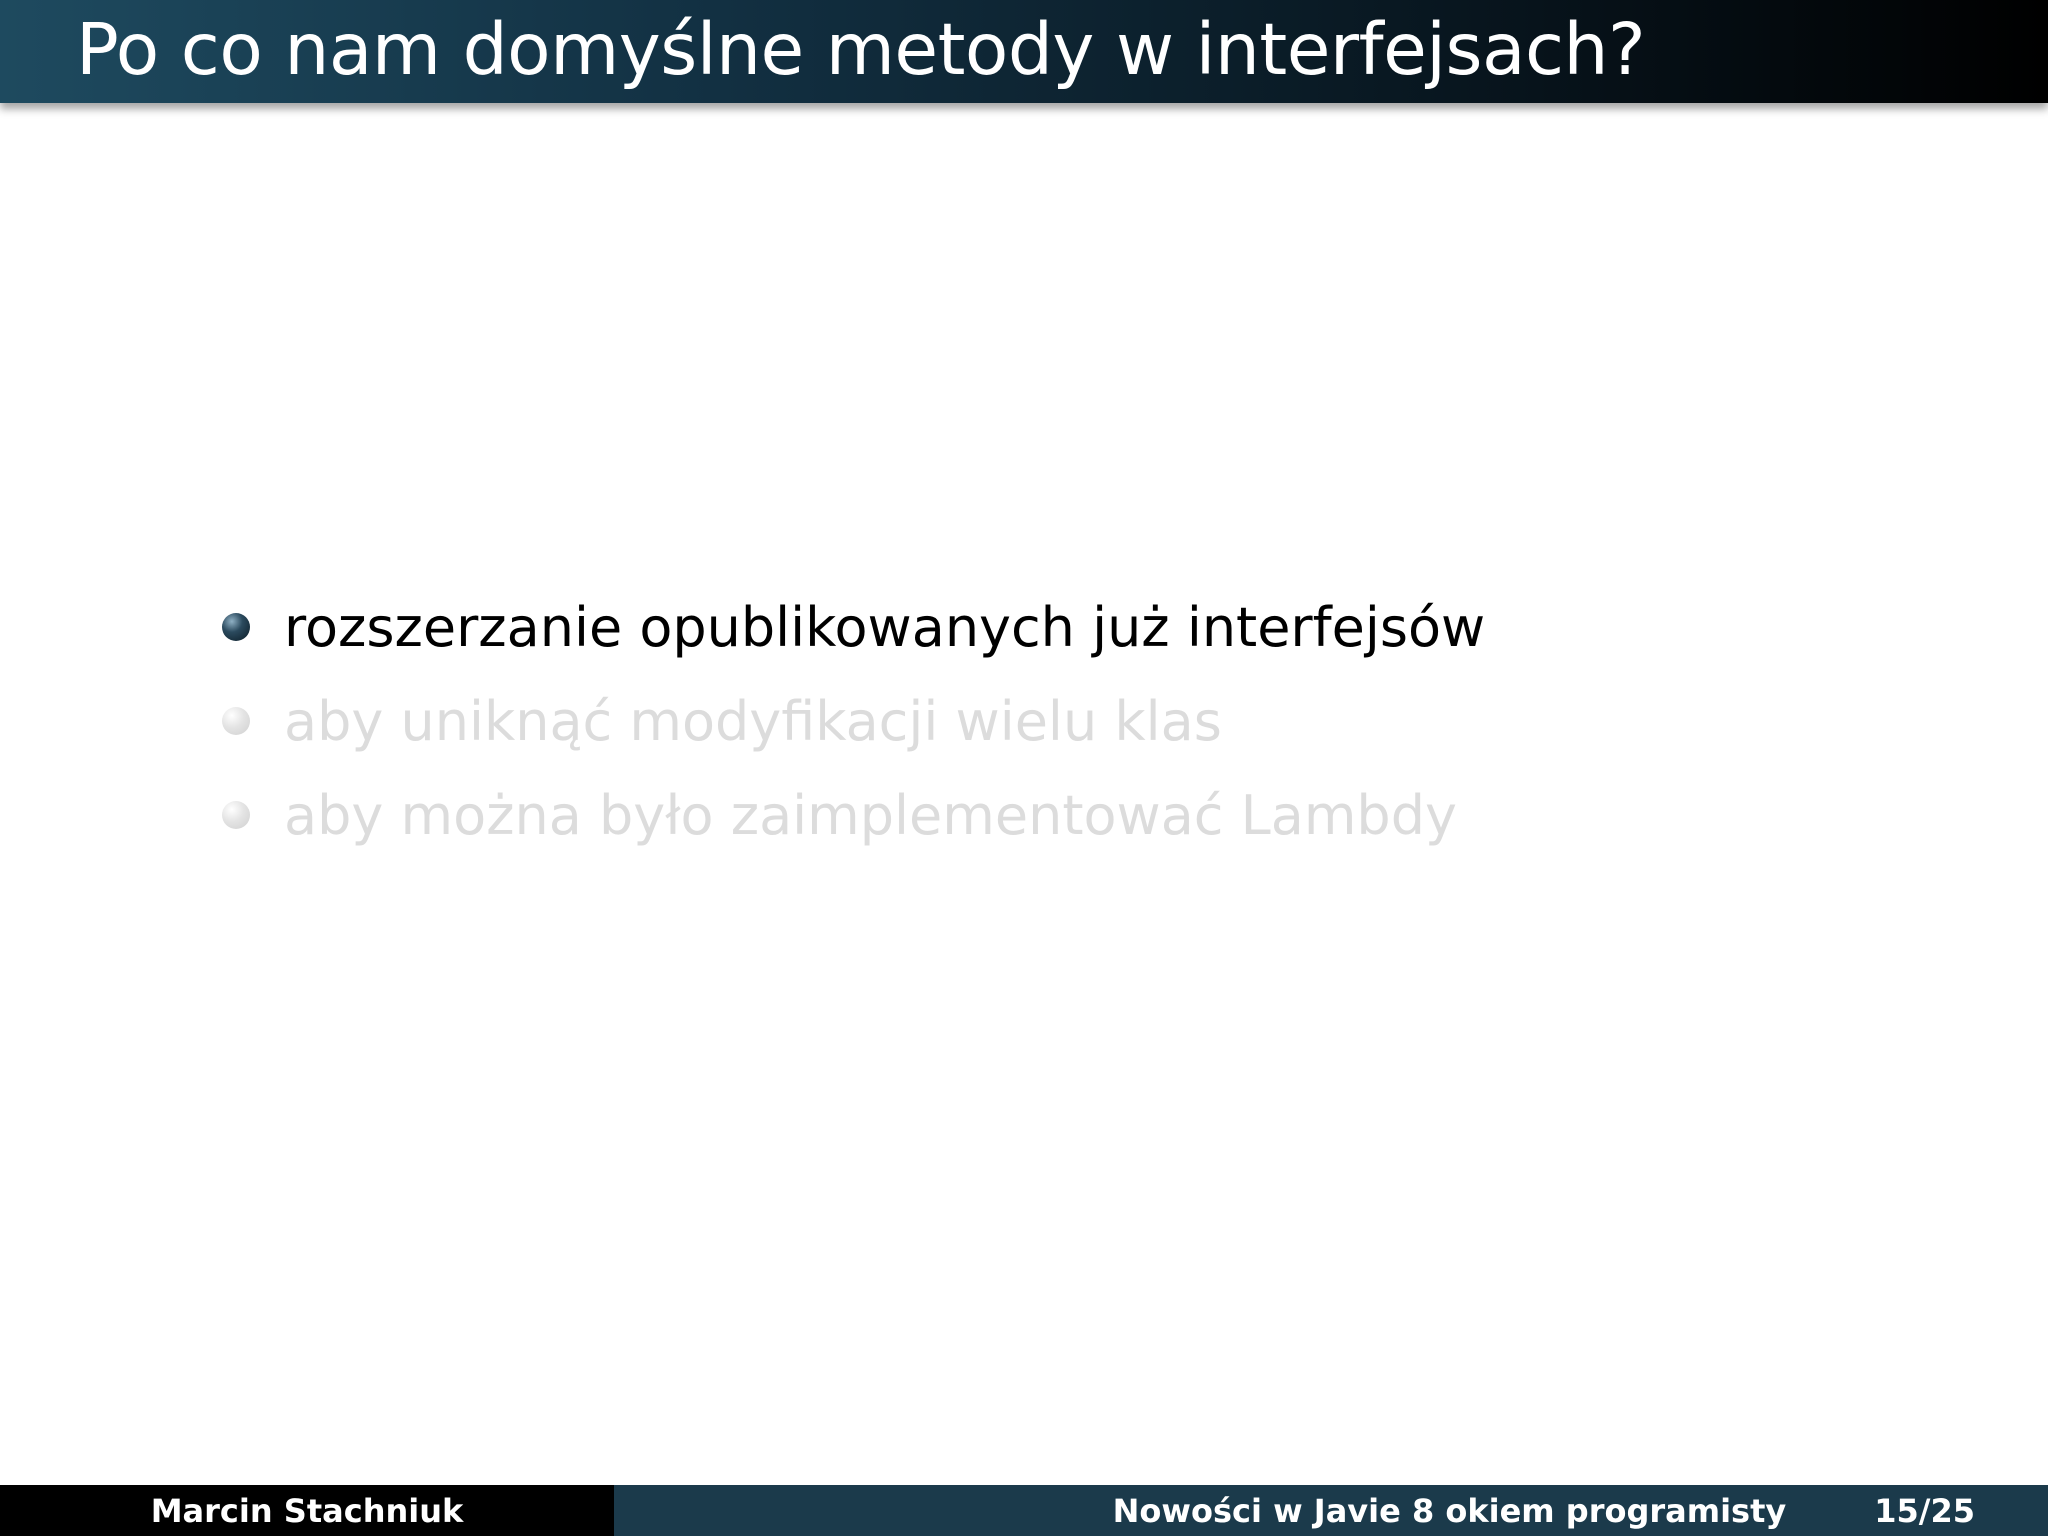 The height and width of the screenshot is (1536, 2048). Describe the element at coordinates (1924, 1510) in the screenshot. I see `page-number: 15/25` at that location.